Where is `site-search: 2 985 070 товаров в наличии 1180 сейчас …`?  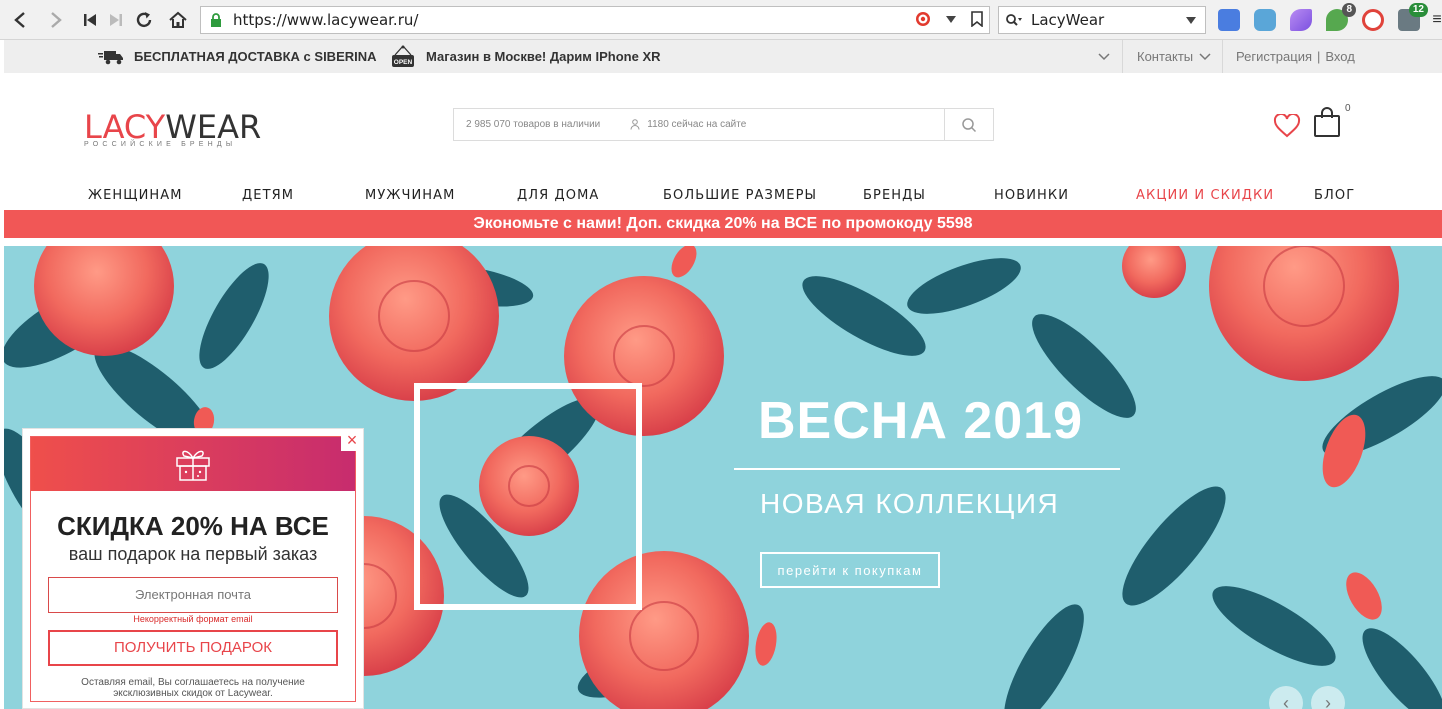
site-search: 2 985 070 товаров в наличии 1180 сейчас … is located at coordinates (723, 124).